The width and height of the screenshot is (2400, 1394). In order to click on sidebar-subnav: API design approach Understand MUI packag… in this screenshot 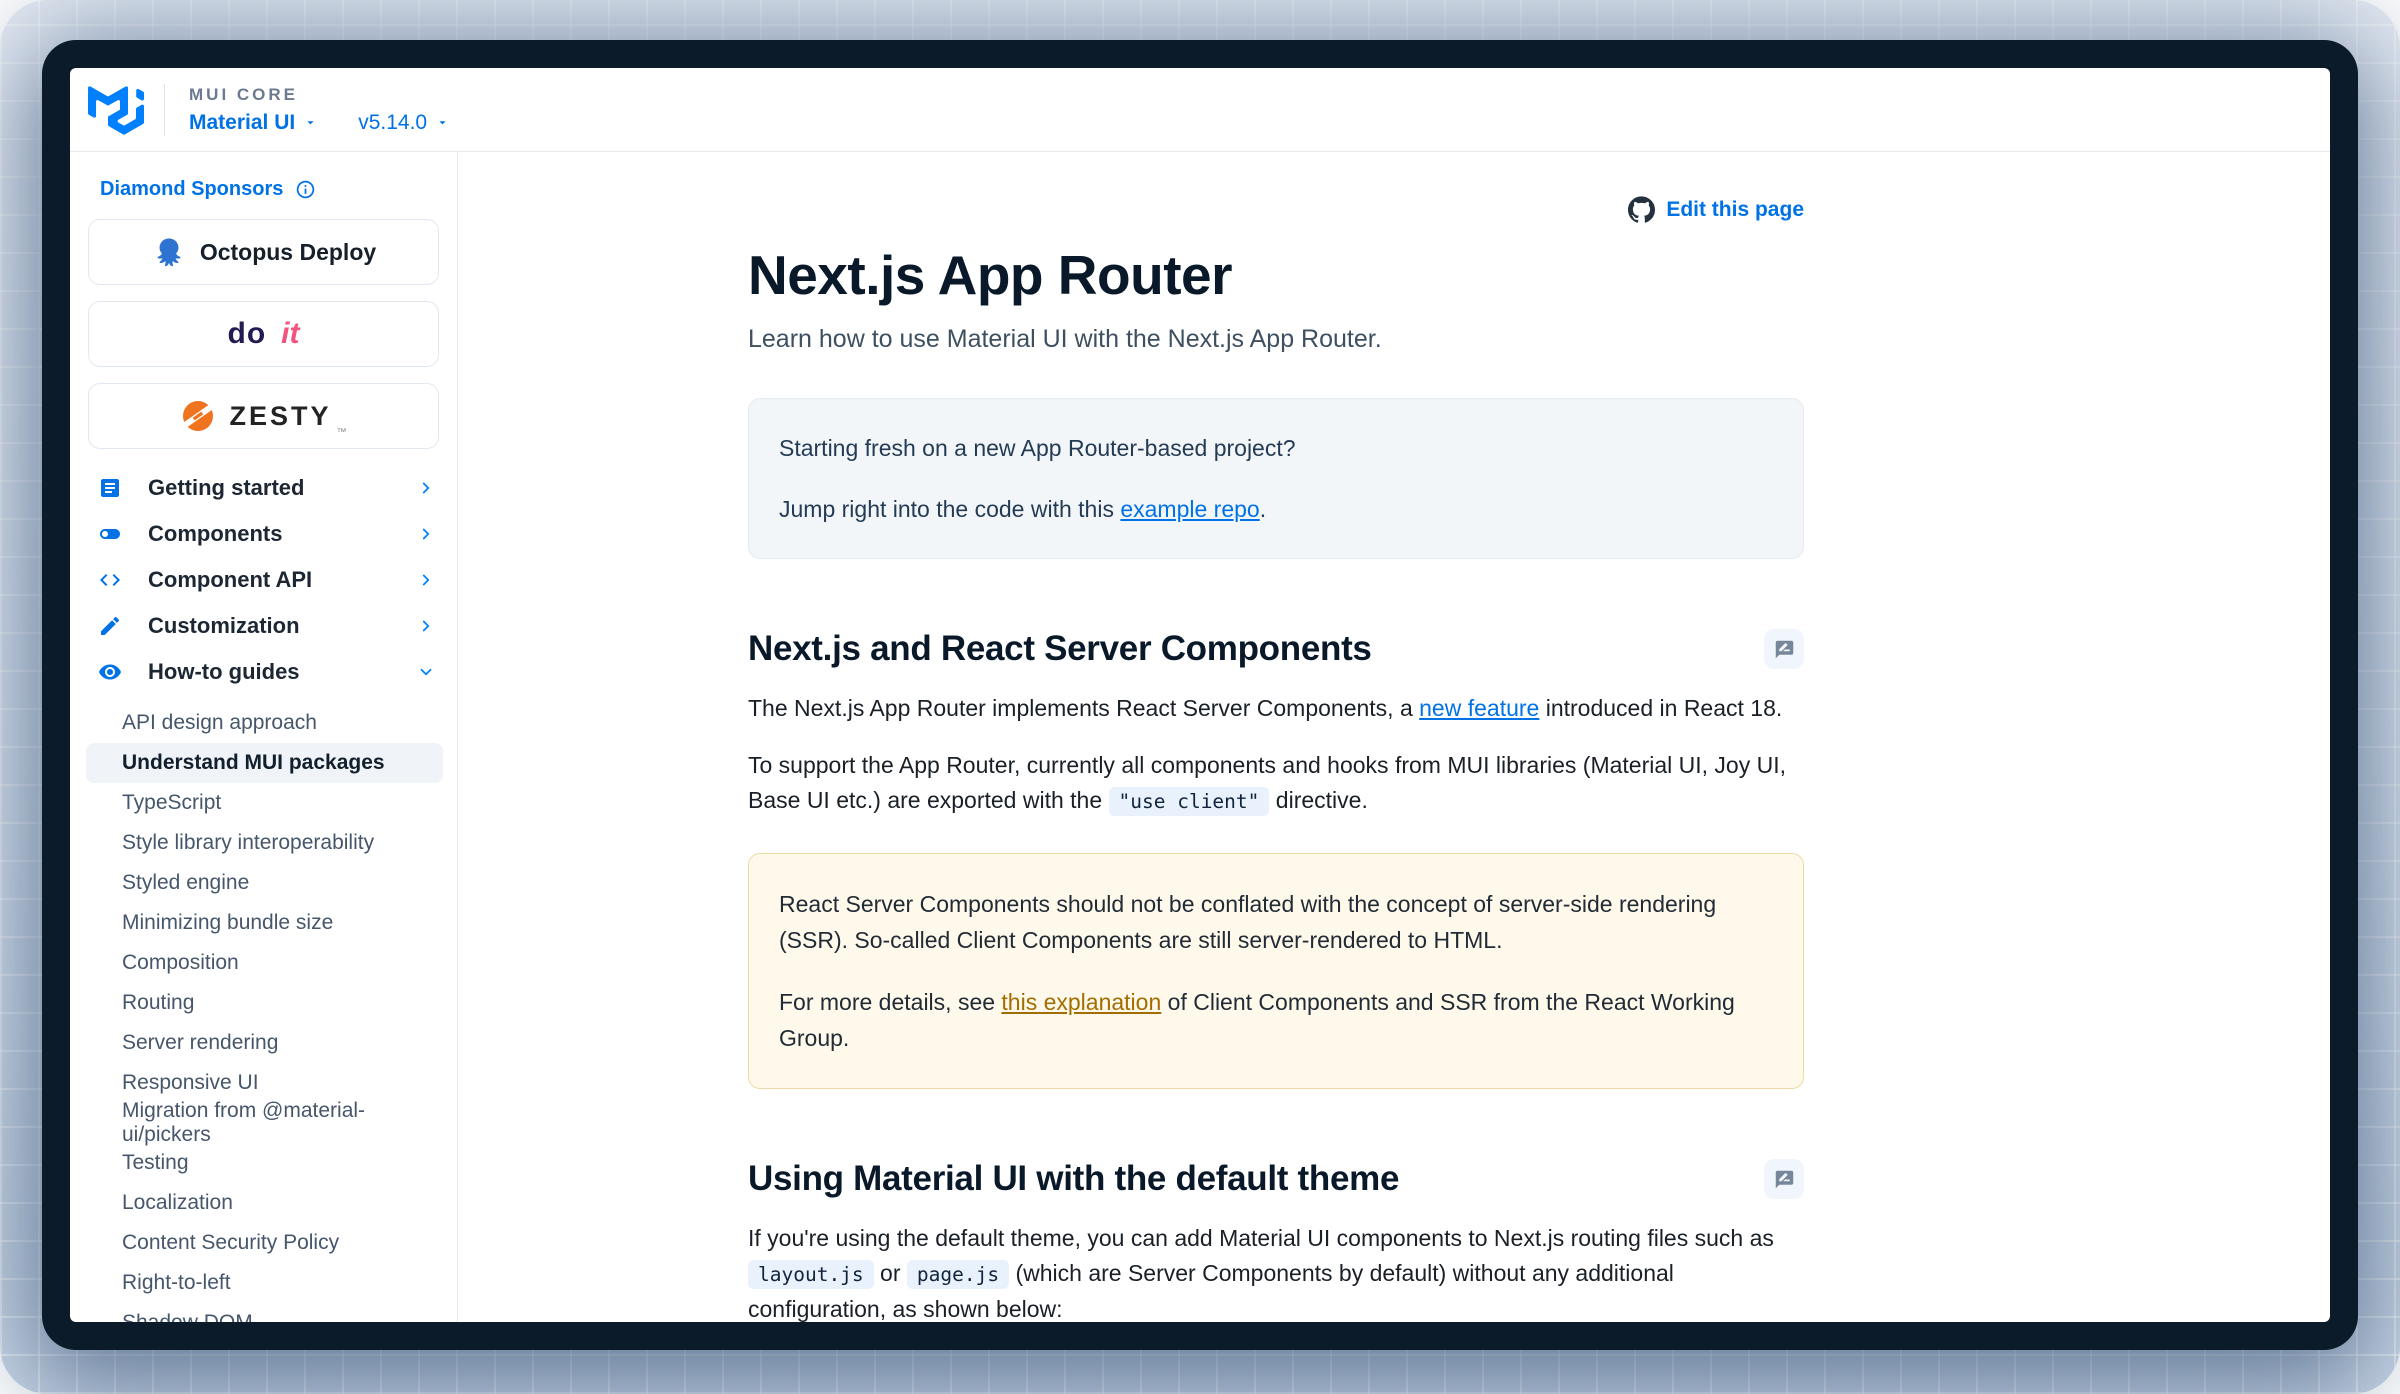, I will do `click(263, 1012)`.